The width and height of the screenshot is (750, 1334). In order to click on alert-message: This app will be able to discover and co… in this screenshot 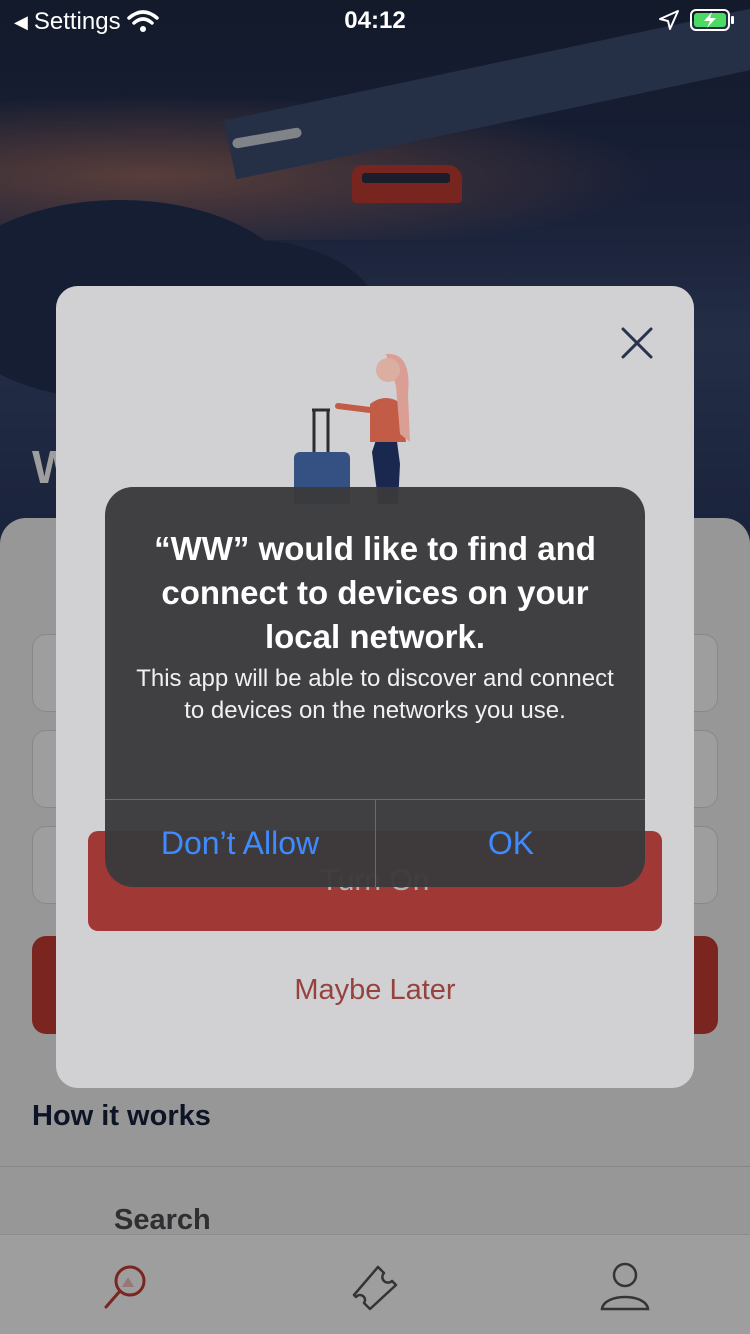, I will do `click(375, 694)`.